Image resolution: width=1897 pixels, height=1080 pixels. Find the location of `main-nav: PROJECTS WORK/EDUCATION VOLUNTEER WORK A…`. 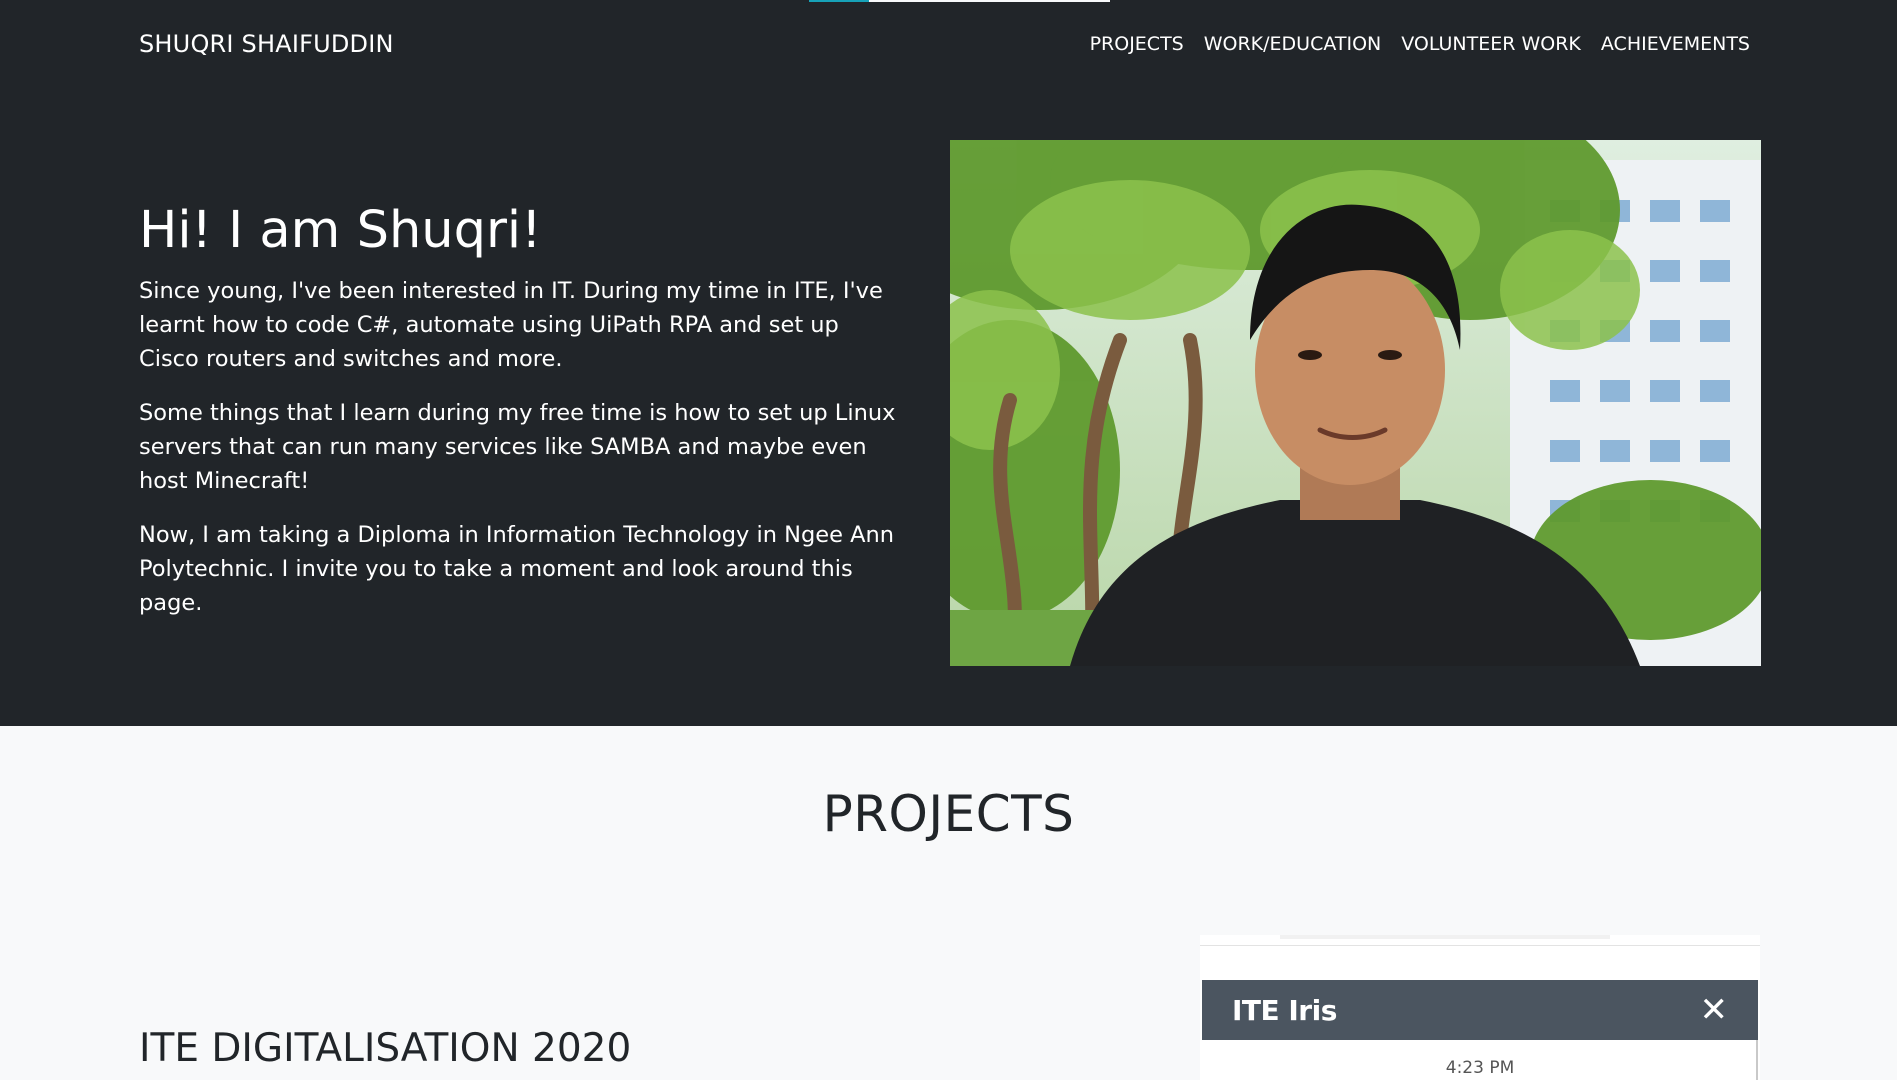

main-nav: PROJECTS WORK/EDUCATION VOLUNTEER WORK A… is located at coordinates (1420, 44).